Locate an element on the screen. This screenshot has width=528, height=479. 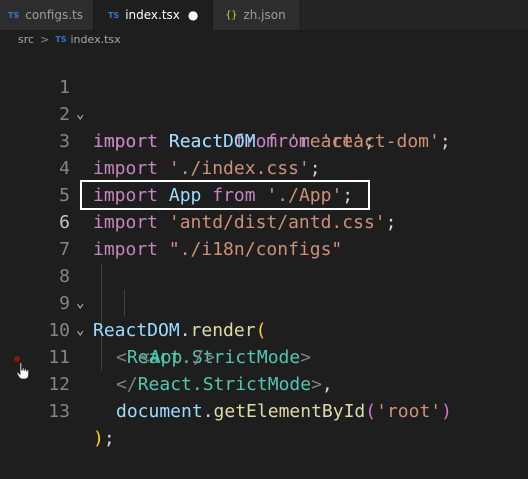
tab-label: zh.json is located at coordinates (264, 15).